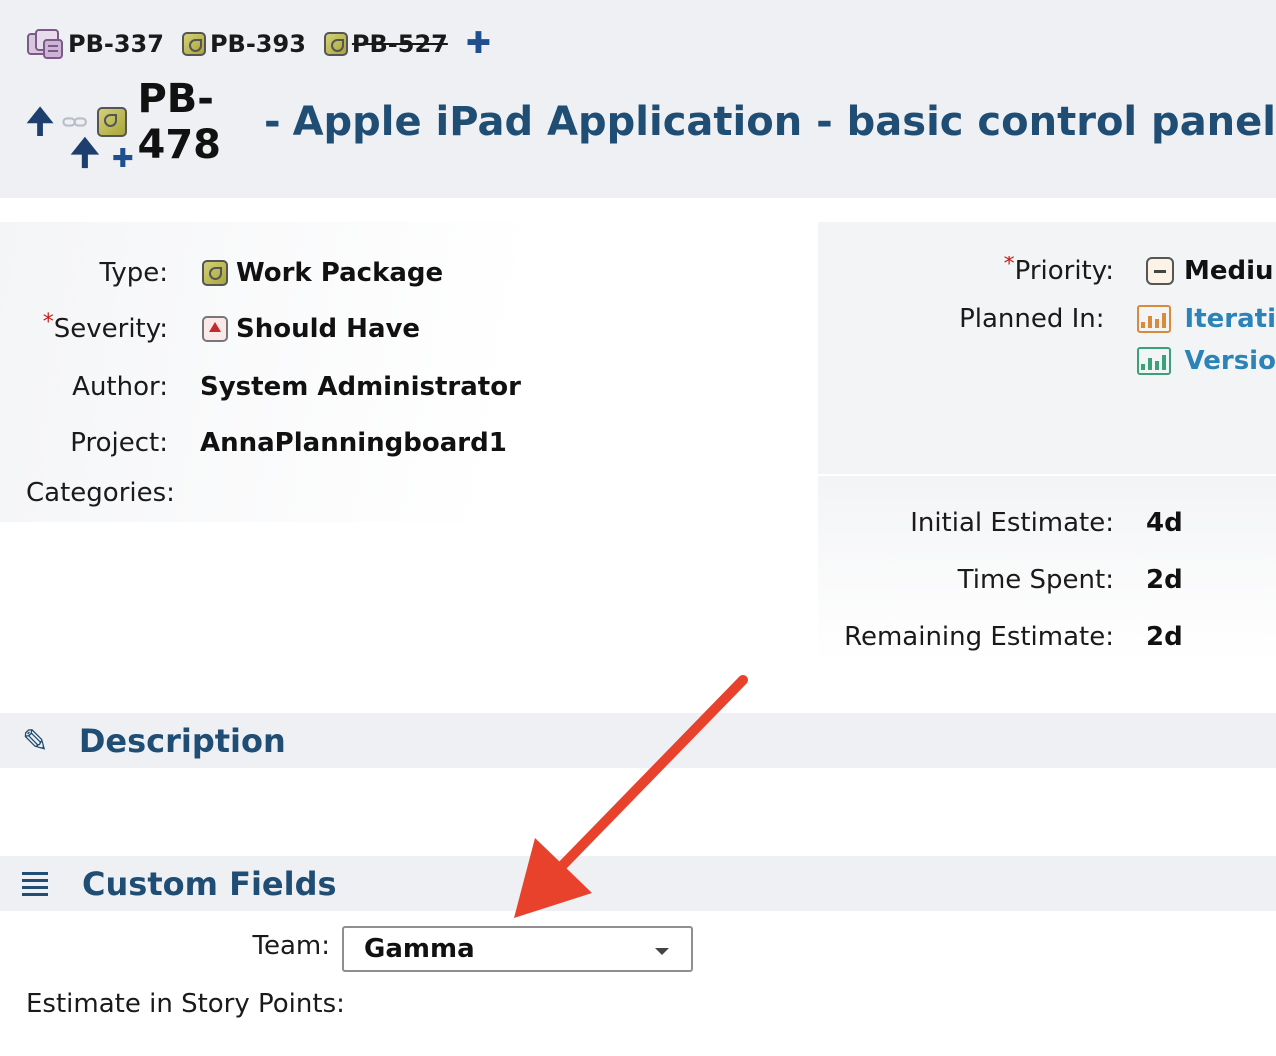 Image resolution: width=1276 pixels, height=1056 pixels. Describe the element at coordinates (1035, 580) in the screenshot. I see `field-label: Time Spent:` at that location.